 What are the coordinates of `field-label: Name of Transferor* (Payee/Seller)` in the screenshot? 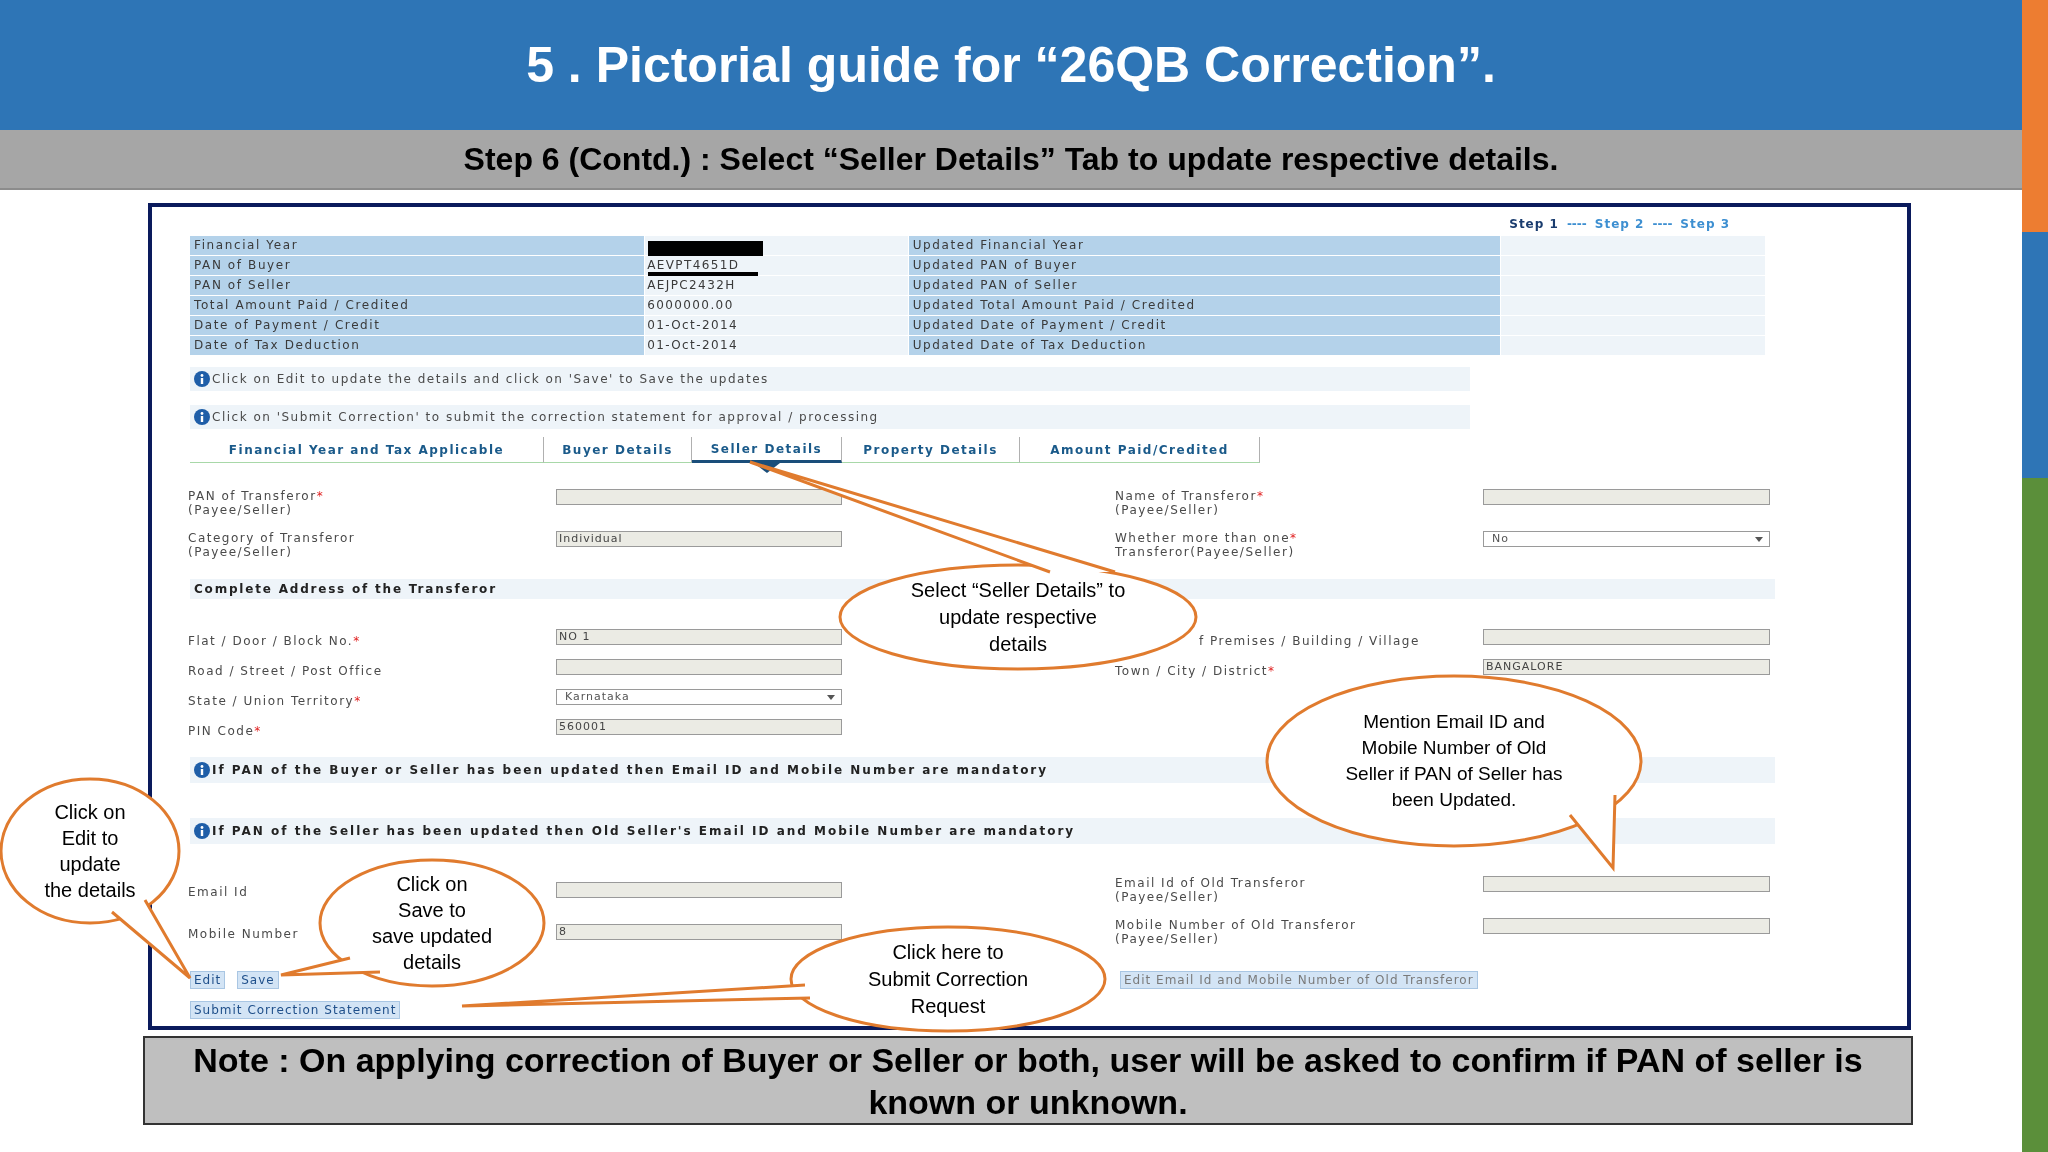 It's located at (1190, 503).